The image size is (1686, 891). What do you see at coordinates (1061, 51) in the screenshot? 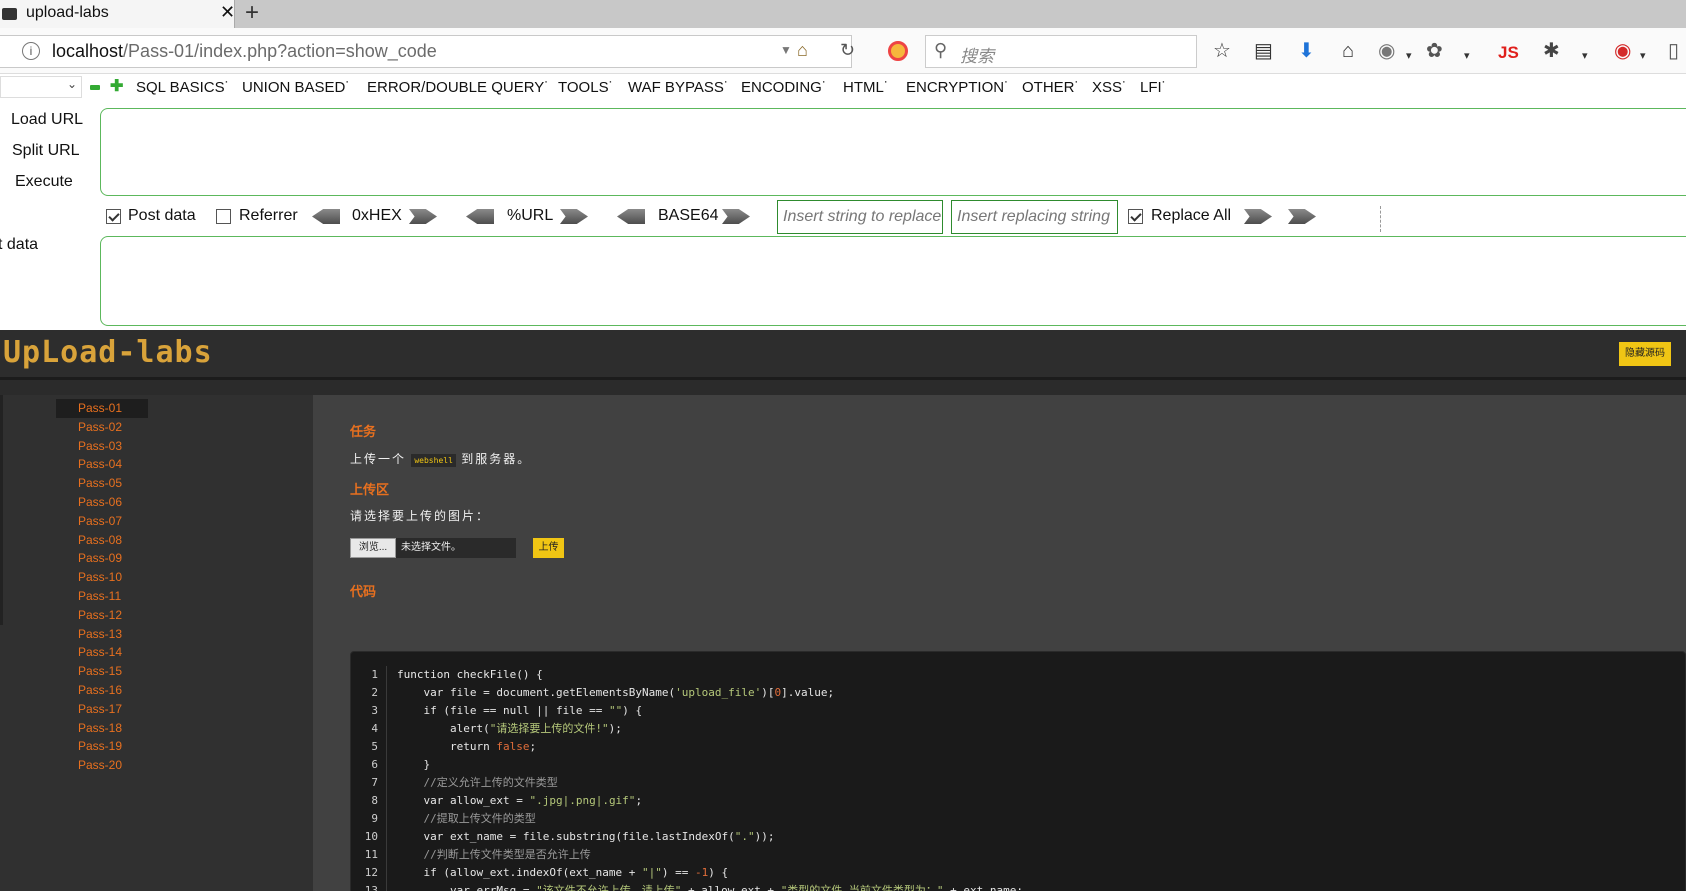
I see `search-box: ⚲ 搜索` at bounding box center [1061, 51].